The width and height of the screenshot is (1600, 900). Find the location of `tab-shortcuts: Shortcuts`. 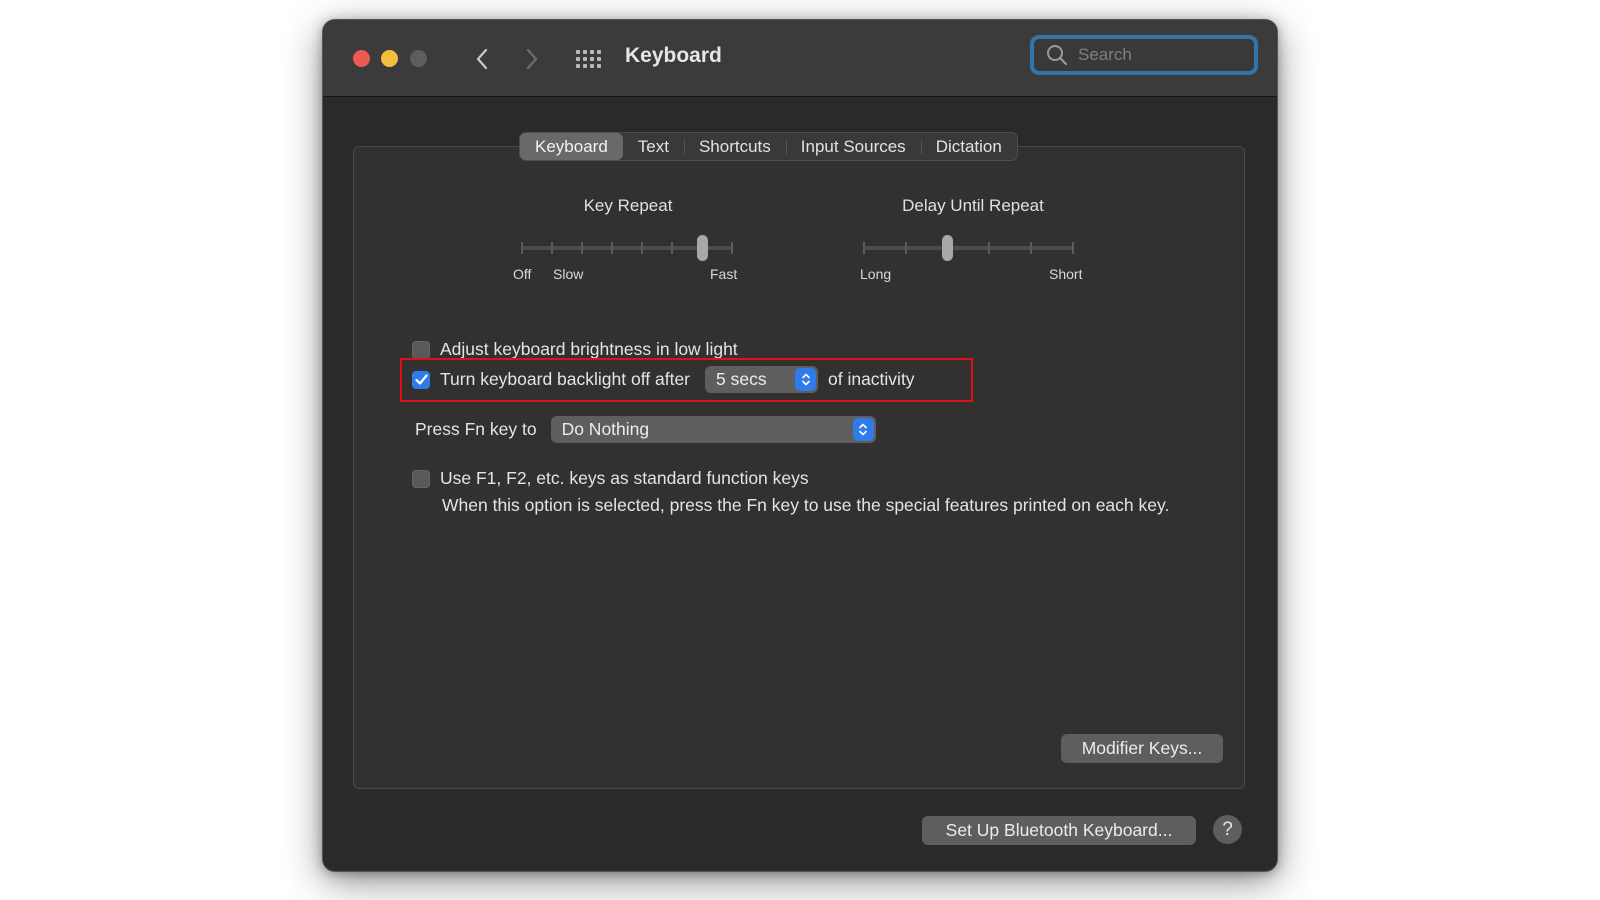

tab-shortcuts: Shortcuts is located at coordinates (734, 146).